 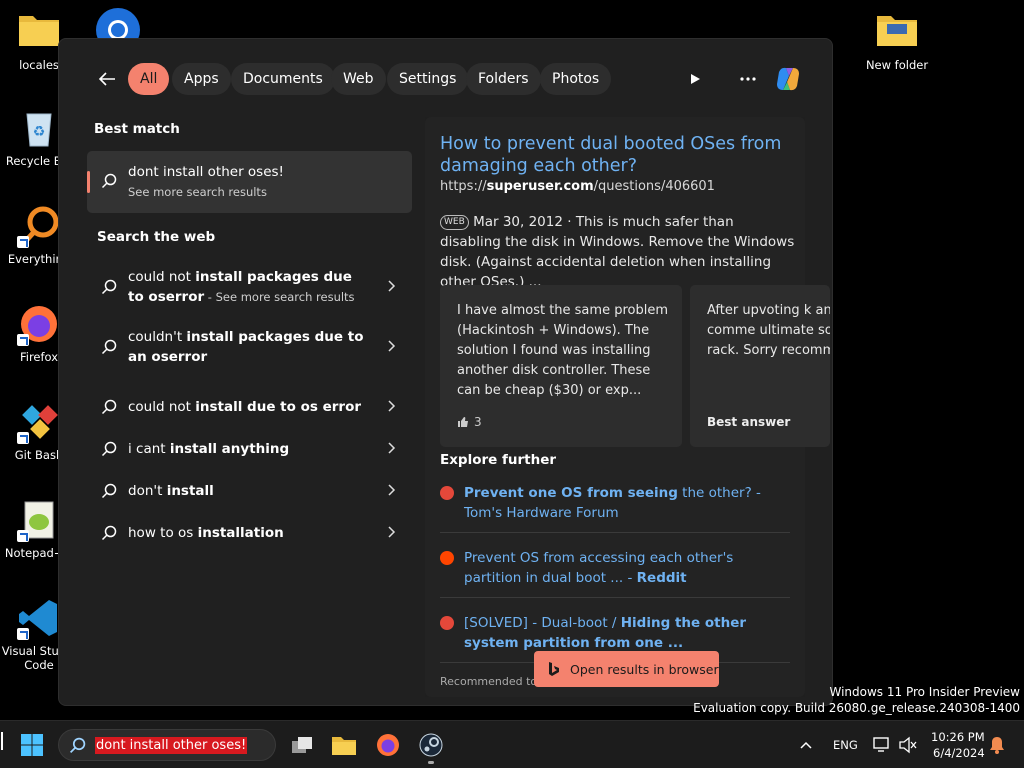 What do you see at coordinates (137, 129) in the screenshot?
I see `best-match-heading: Best match` at bounding box center [137, 129].